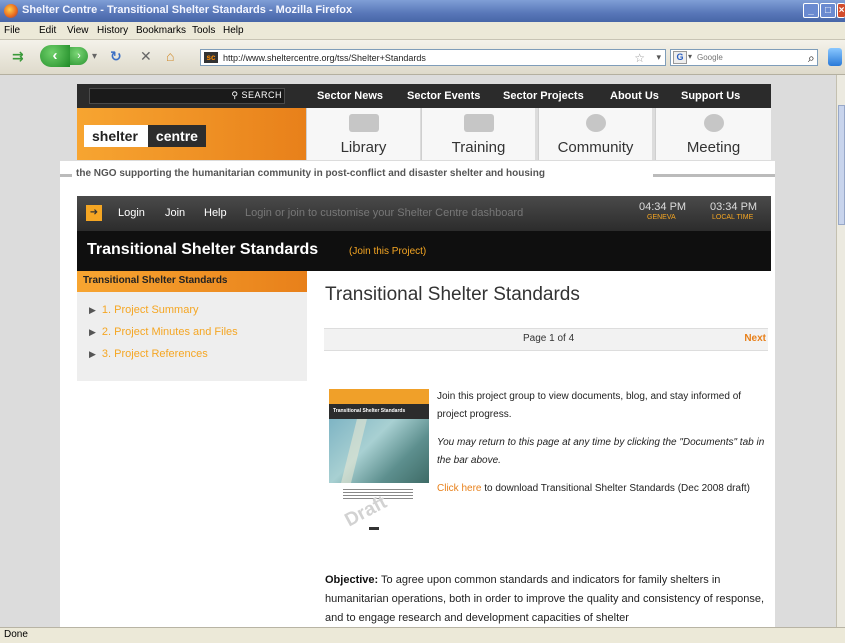 Image resolution: width=845 pixels, height=643 pixels. What do you see at coordinates (145, 136) in the screenshot?
I see `shelter-centre-logo: shelter centre` at bounding box center [145, 136].